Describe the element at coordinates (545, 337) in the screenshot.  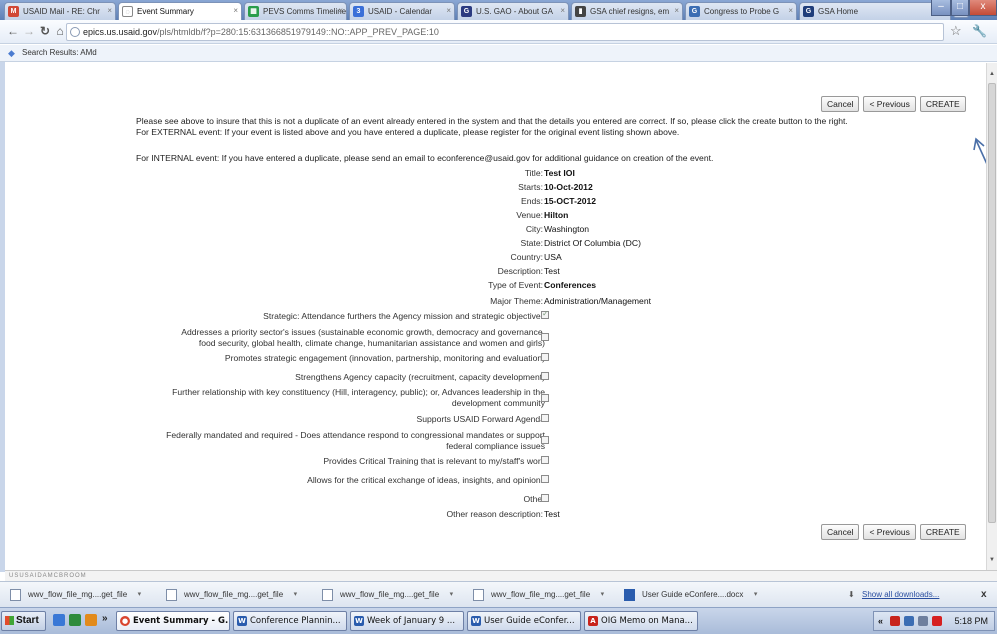
I see `criterion-priority-sector-checkbox` at that location.